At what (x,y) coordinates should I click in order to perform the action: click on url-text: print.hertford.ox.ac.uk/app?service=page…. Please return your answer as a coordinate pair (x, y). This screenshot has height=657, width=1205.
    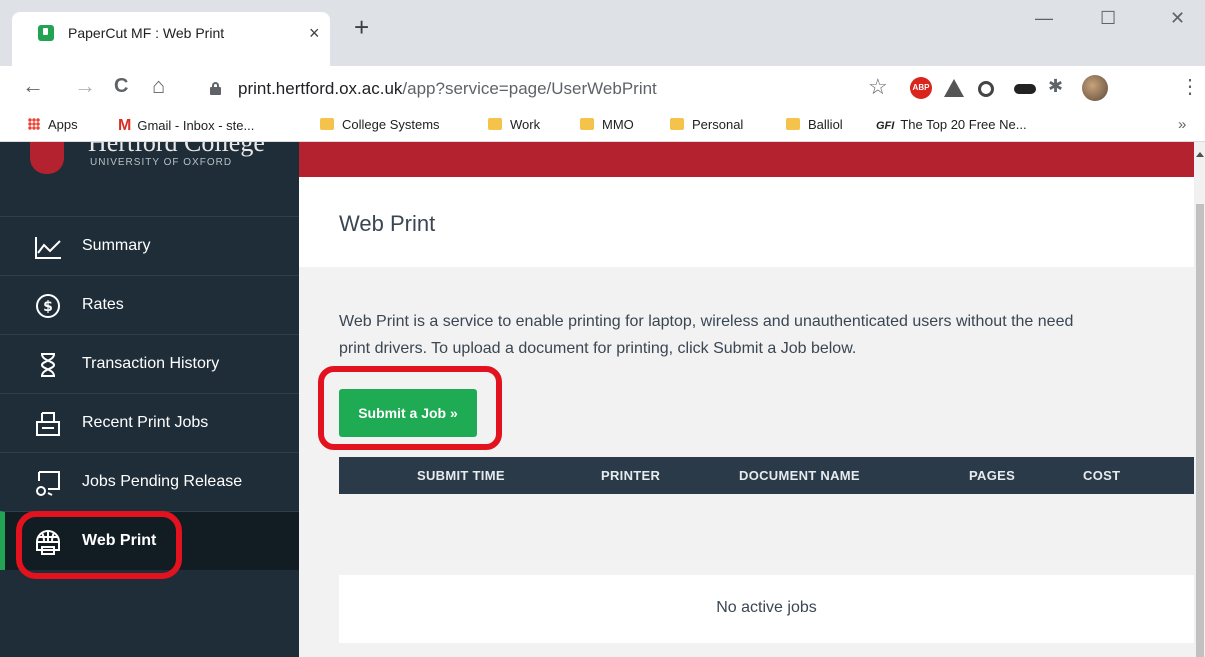
    Looking at the image, I should click on (447, 88).